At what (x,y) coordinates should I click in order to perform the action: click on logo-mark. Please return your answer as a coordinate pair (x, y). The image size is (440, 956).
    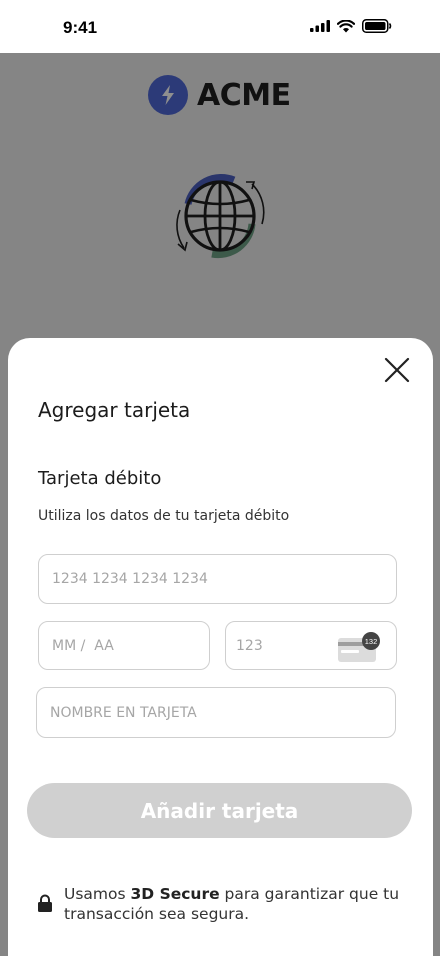
    Looking at the image, I should click on (168, 95).